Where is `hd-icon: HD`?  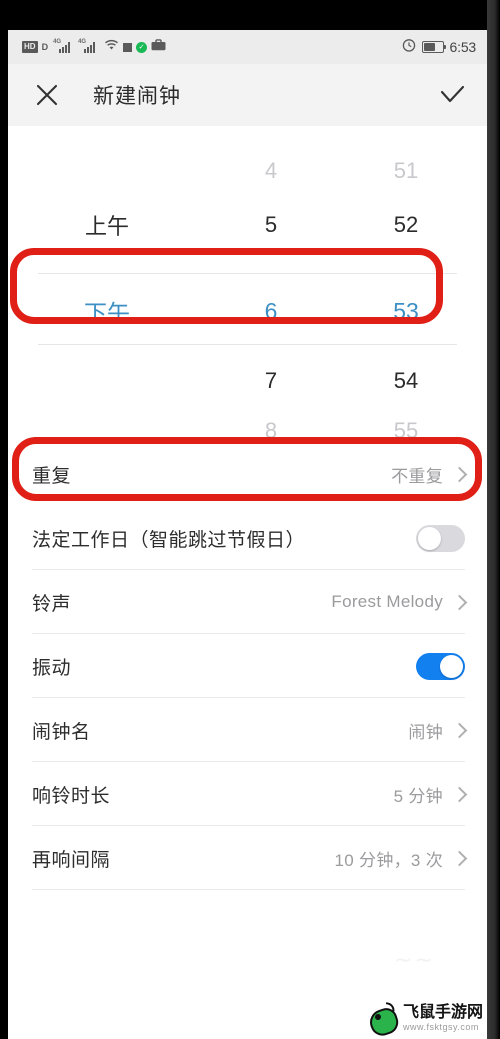 hd-icon: HD is located at coordinates (30, 47).